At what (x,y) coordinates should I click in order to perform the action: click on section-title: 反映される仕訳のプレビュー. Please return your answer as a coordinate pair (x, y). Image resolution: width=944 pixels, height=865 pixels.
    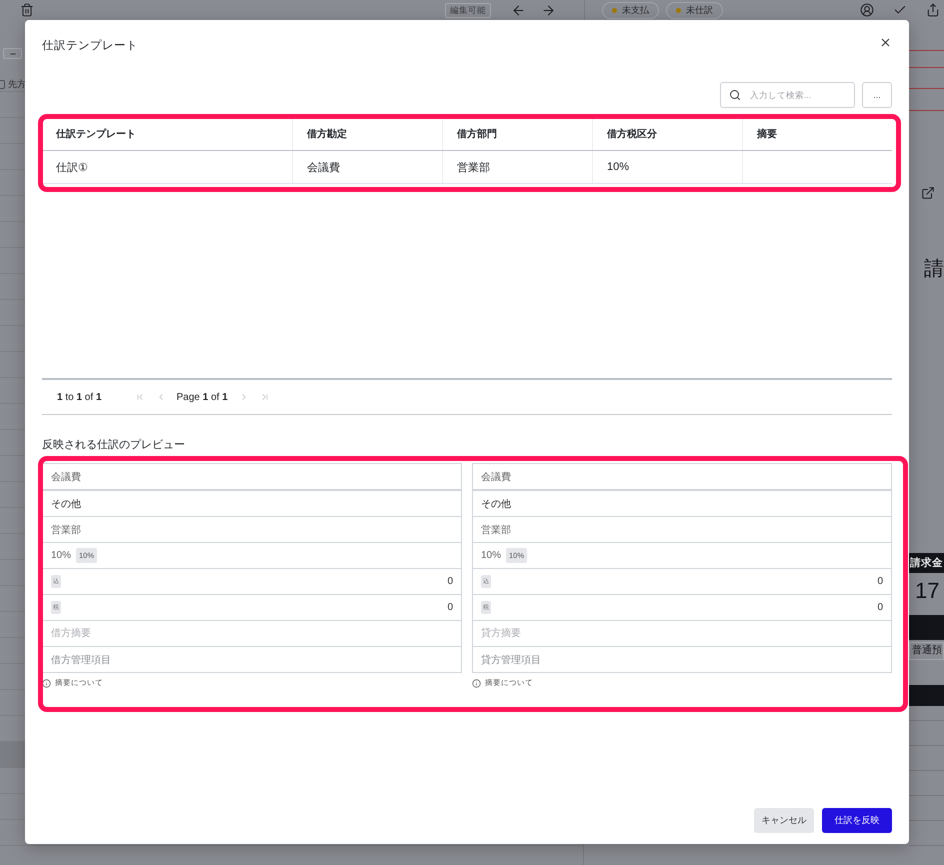
    Looking at the image, I should click on (114, 445).